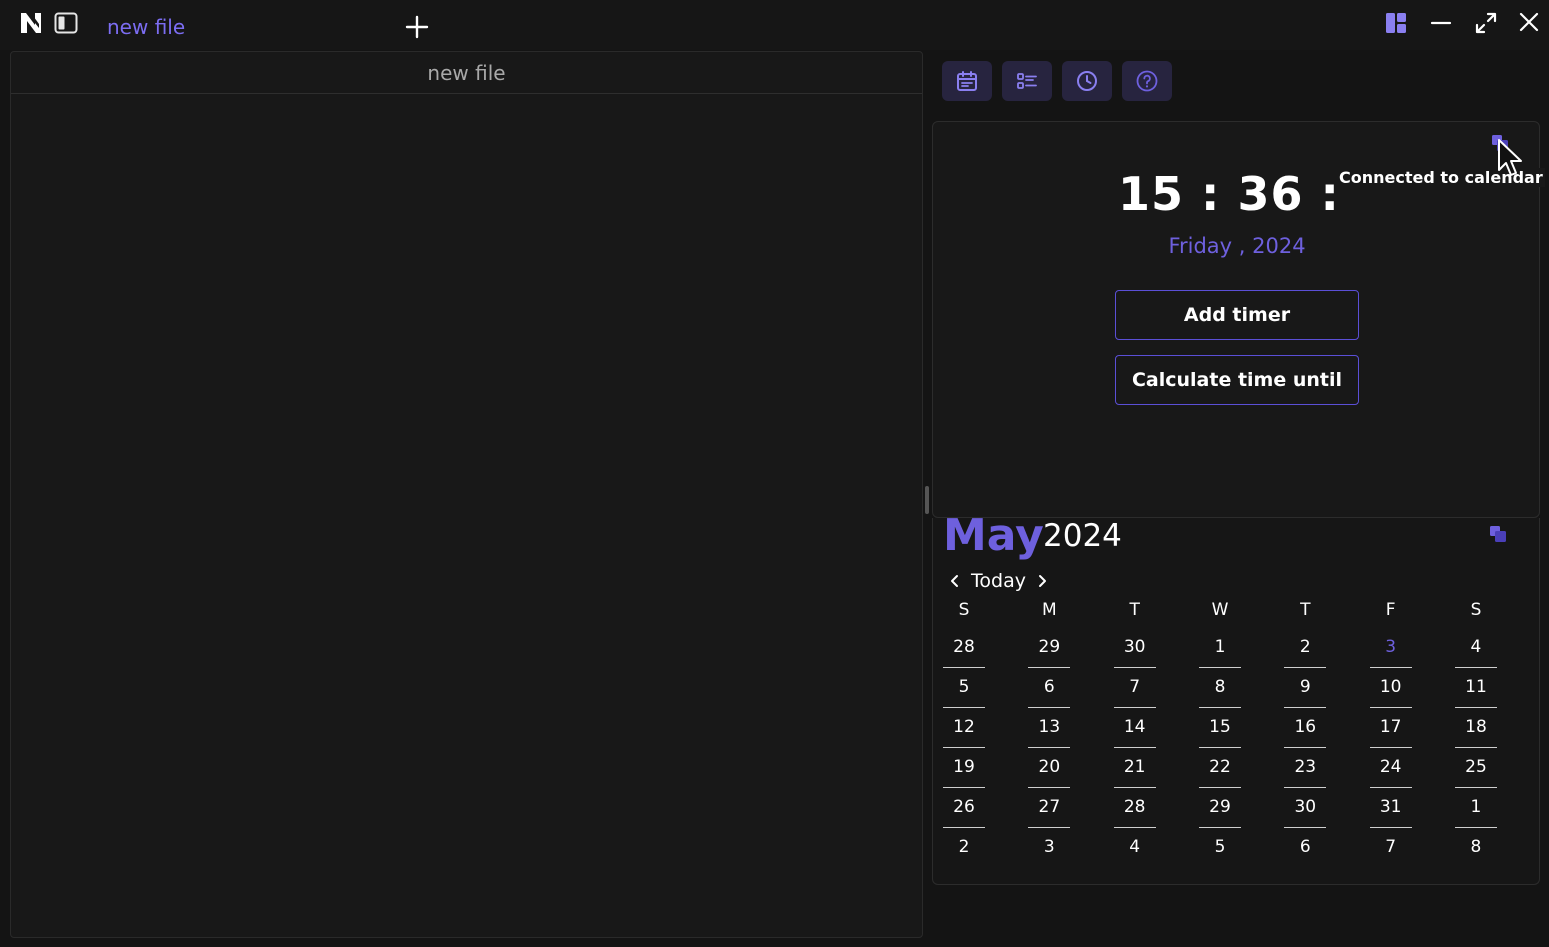 The image size is (1549, 947). What do you see at coordinates (146, 27) in the screenshot?
I see `tab-new-file: new file` at bounding box center [146, 27].